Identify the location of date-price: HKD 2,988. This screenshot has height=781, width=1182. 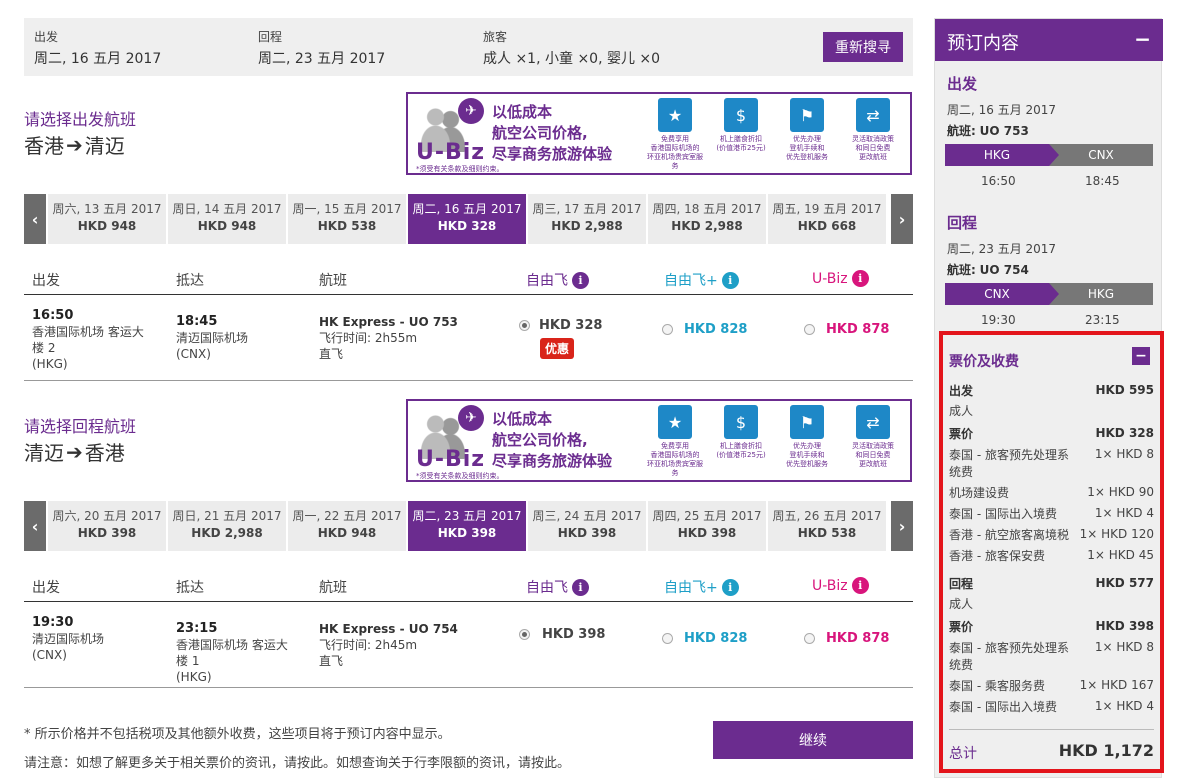
(587, 226).